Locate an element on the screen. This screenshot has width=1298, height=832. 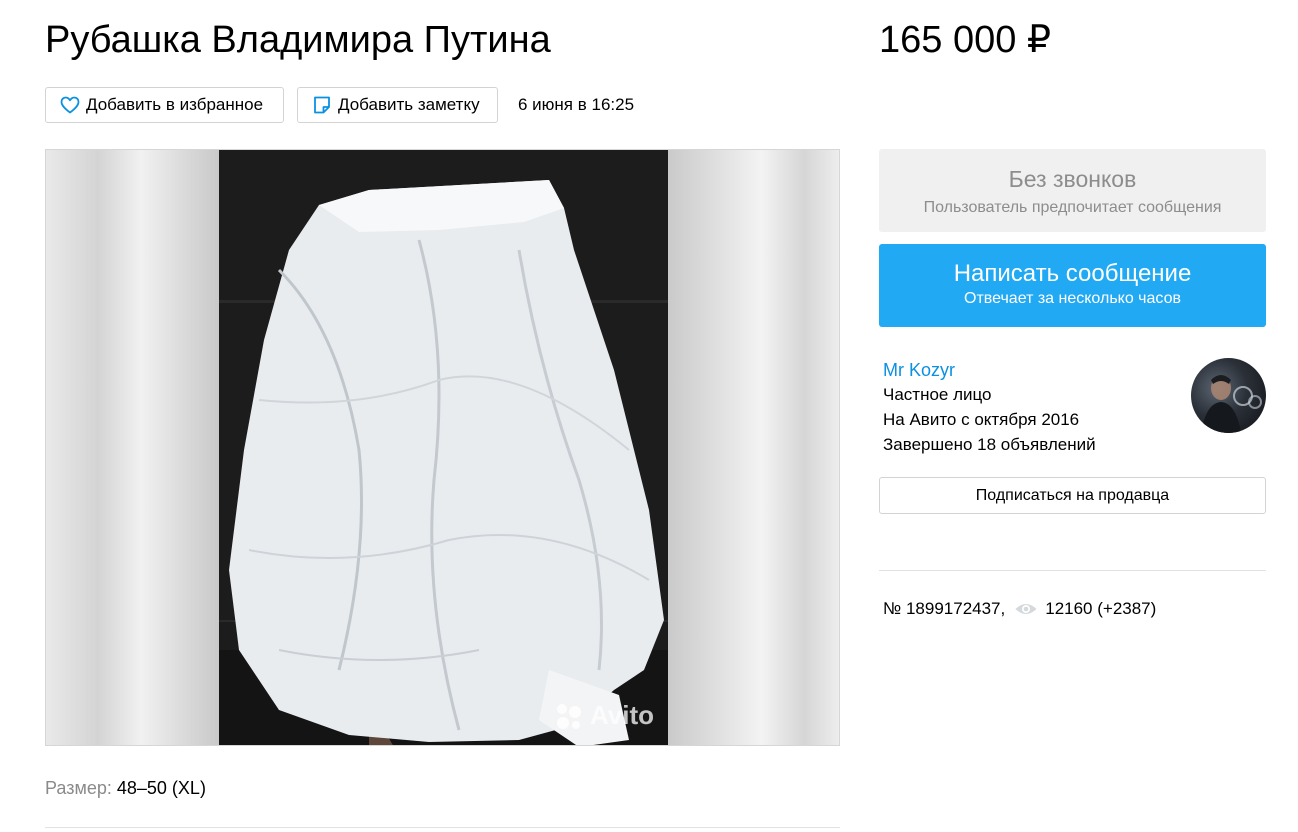
seller-since: На Авито с октября 2016 is located at coordinates (981, 419).